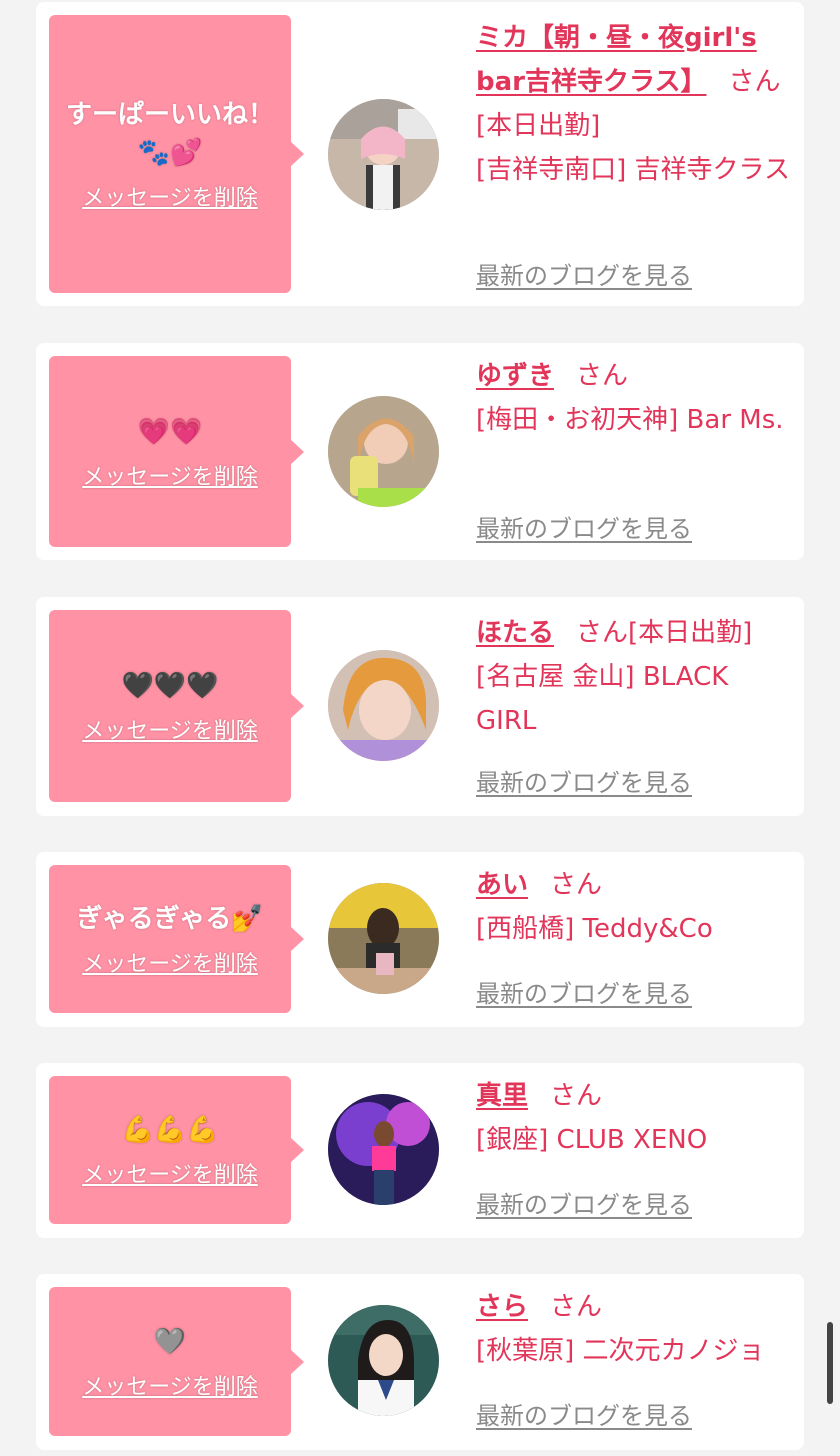  I want to click on cast-detail: [梅田・お初天神] Bar Ms., so click(630, 420).